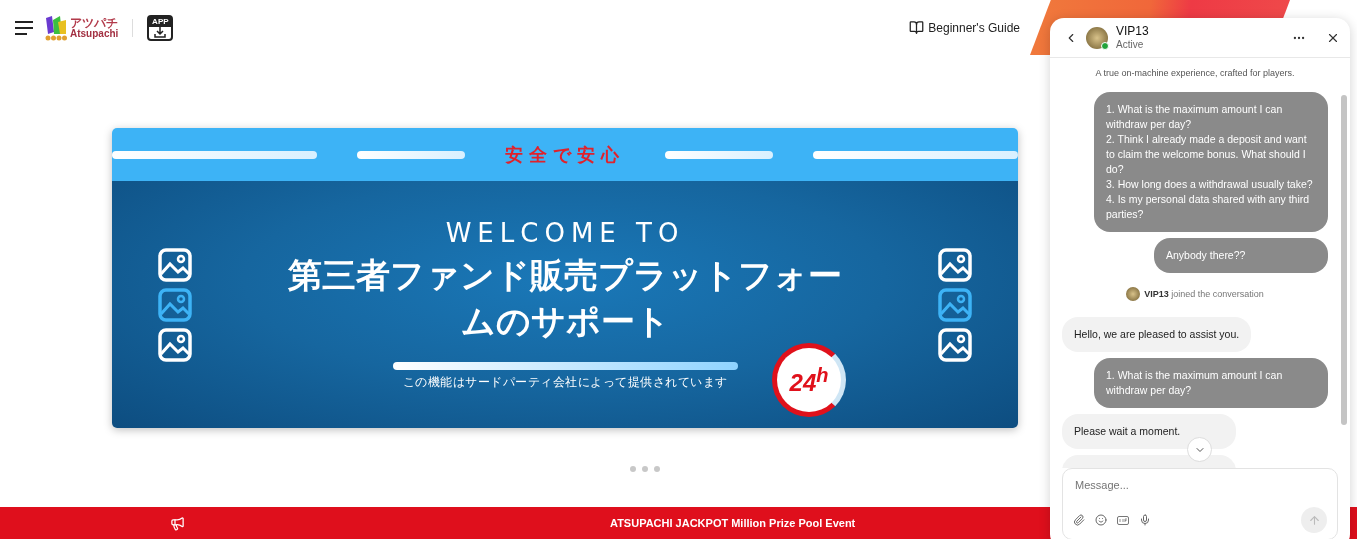  What do you see at coordinates (1145, 520) in the screenshot?
I see `microphone-icon` at bounding box center [1145, 520].